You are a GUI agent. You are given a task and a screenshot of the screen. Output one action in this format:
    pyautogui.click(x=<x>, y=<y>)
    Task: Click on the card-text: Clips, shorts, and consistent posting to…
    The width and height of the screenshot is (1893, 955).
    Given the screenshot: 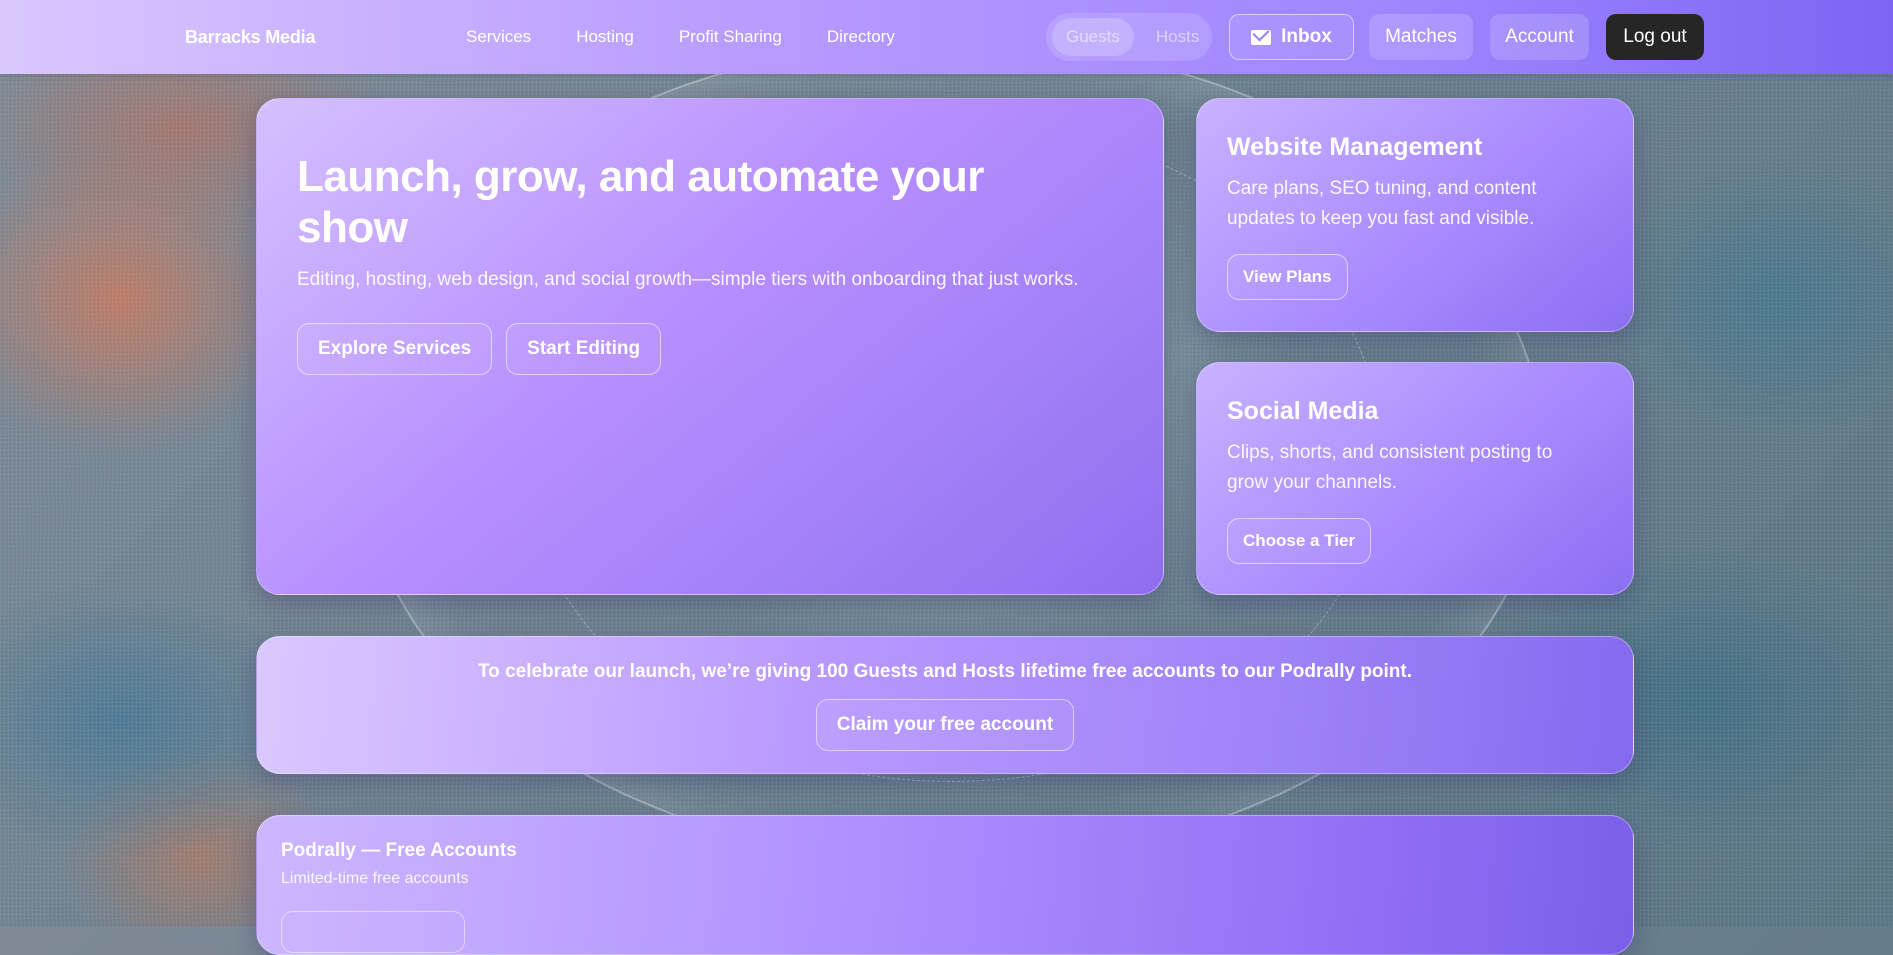 What is the action you would take?
    pyautogui.click(x=1390, y=467)
    